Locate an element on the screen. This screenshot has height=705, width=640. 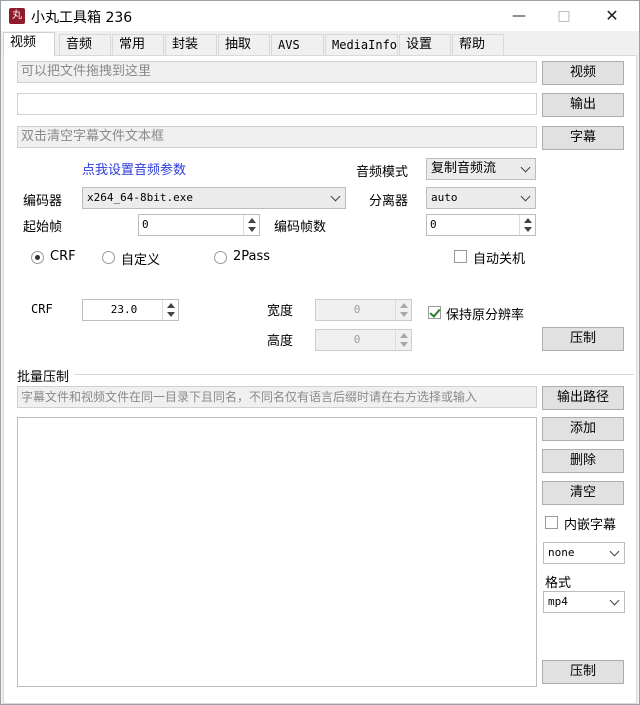
format-label: 格式 is located at coordinates (558, 583).